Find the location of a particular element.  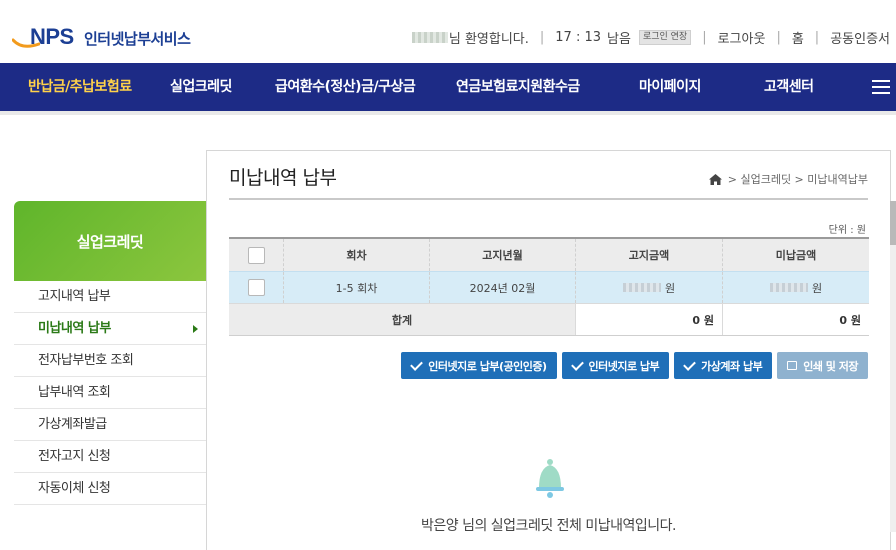

certificate-link: 공동인증서 is located at coordinates (860, 37).